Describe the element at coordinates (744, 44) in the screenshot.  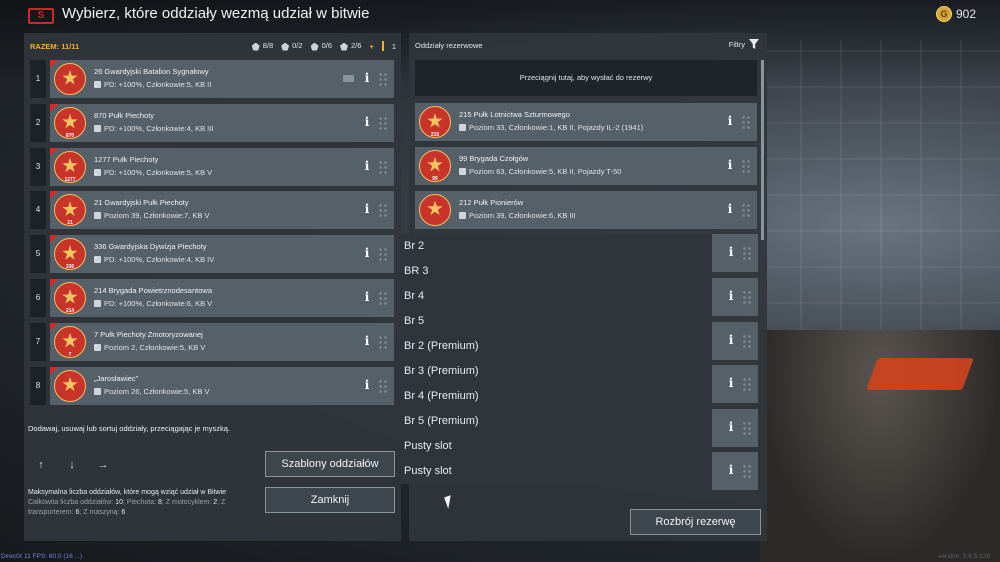
I see `filters-button: Filtry` at that location.